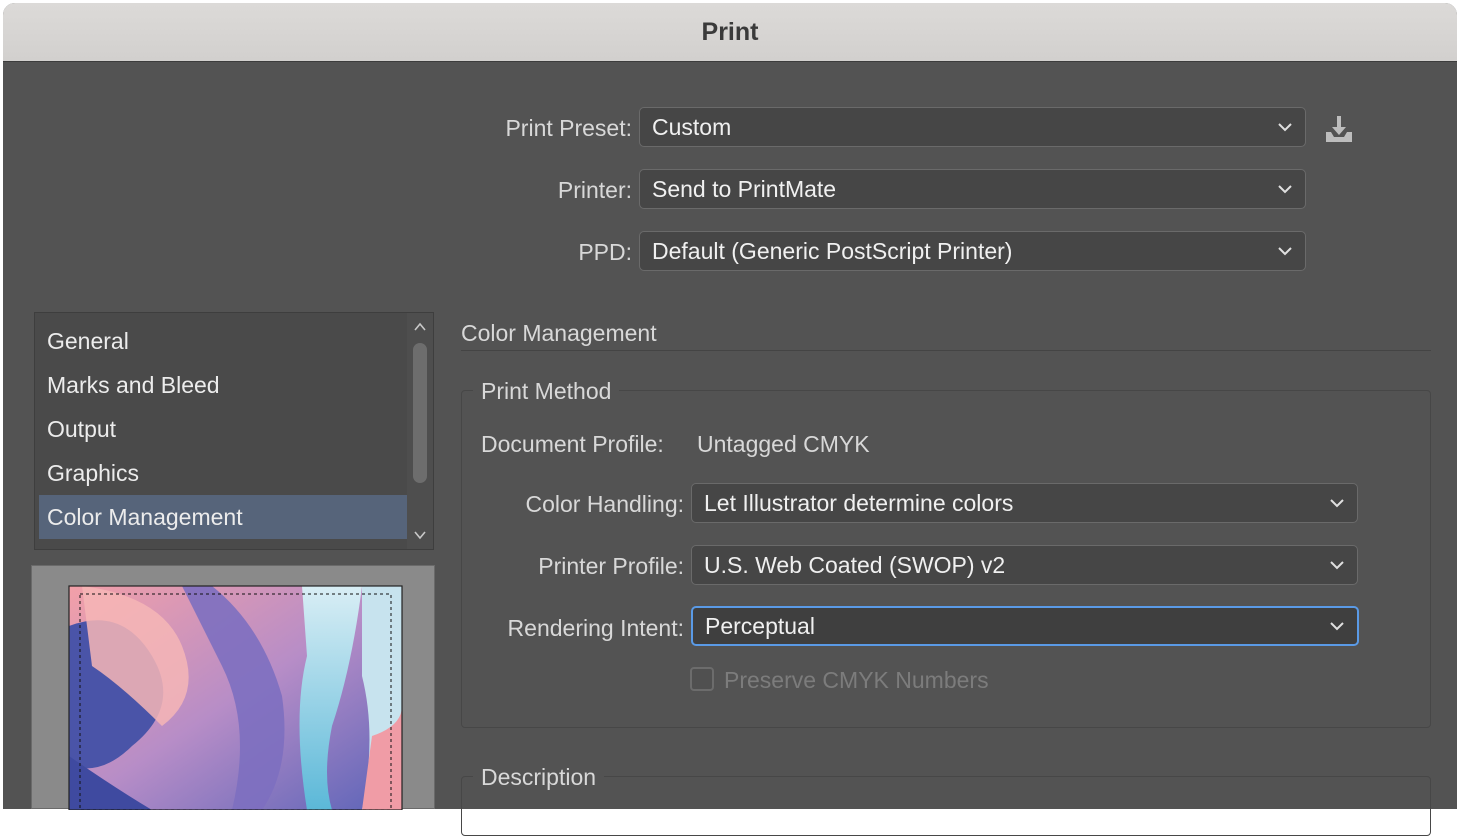 The width and height of the screenshot is (1458, 836). I want to click on list-scrollbar, so click(420, 431).